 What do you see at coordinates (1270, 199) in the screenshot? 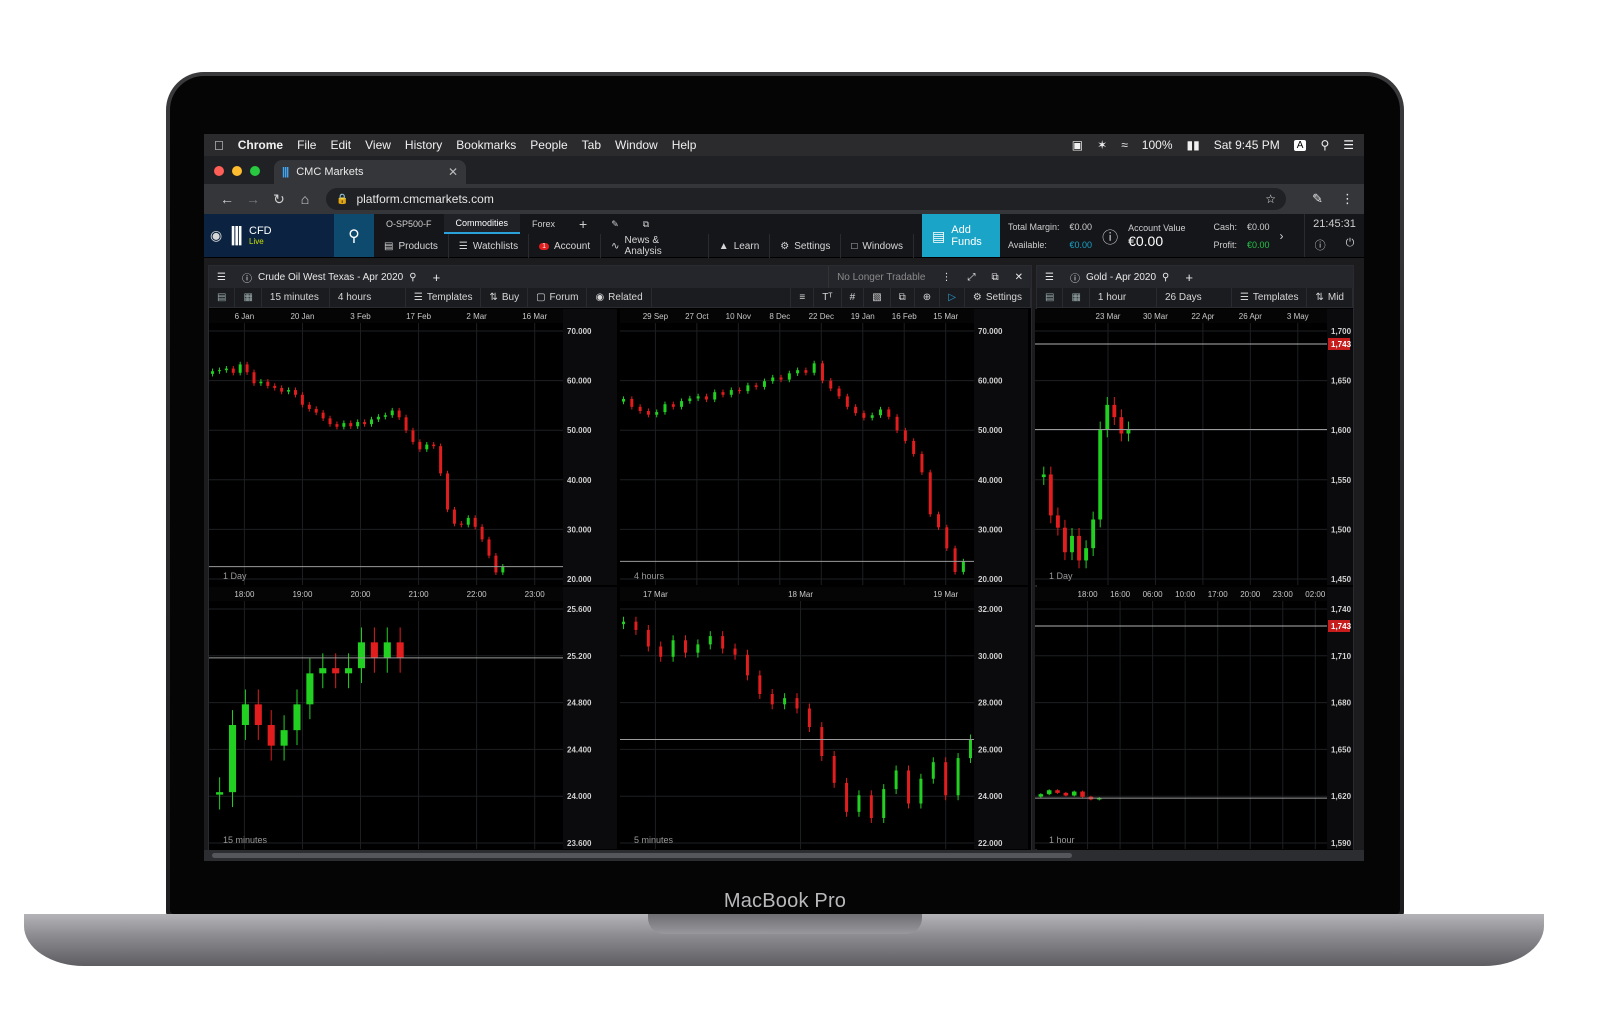
I see `bookmark-star-icon: ☆` at bounding box center [1270, 199].